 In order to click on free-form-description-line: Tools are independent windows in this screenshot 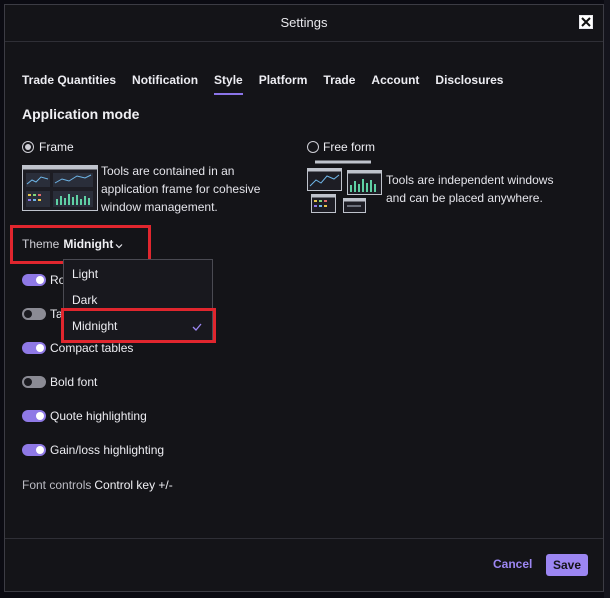, I will do `click(470, 180)`.